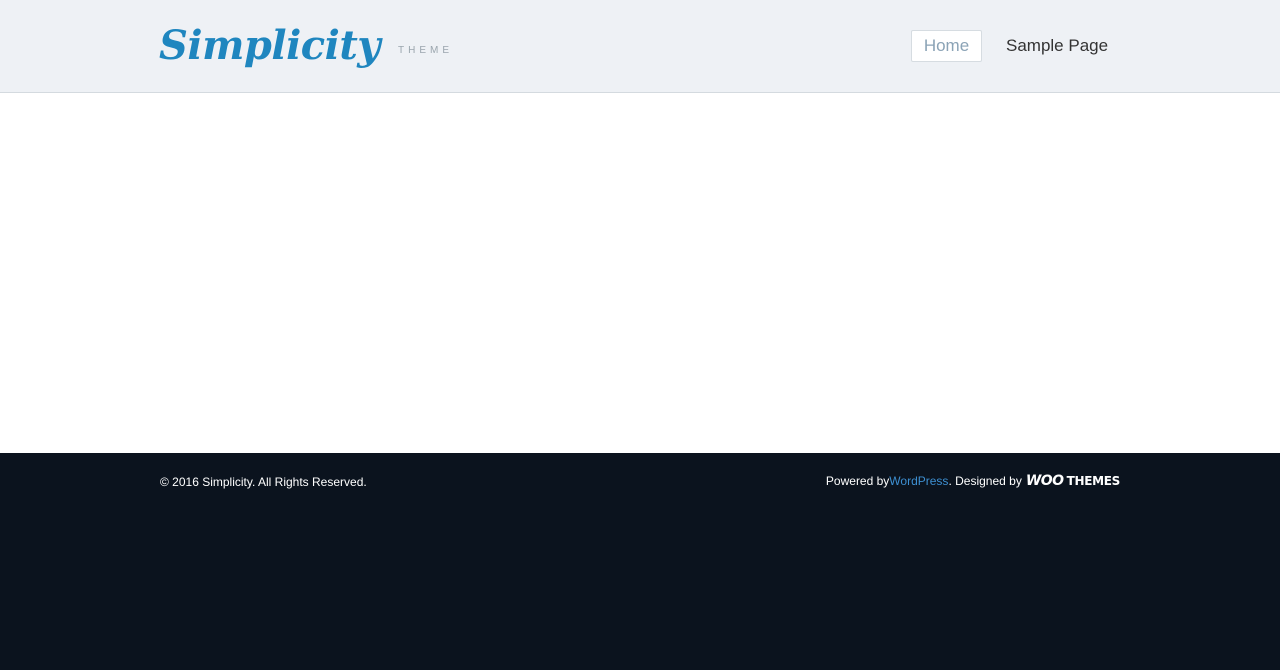 This screenshot has width=1280, height=670. I want to click on site-logo: Simplicity THEME, so click(306, 46).